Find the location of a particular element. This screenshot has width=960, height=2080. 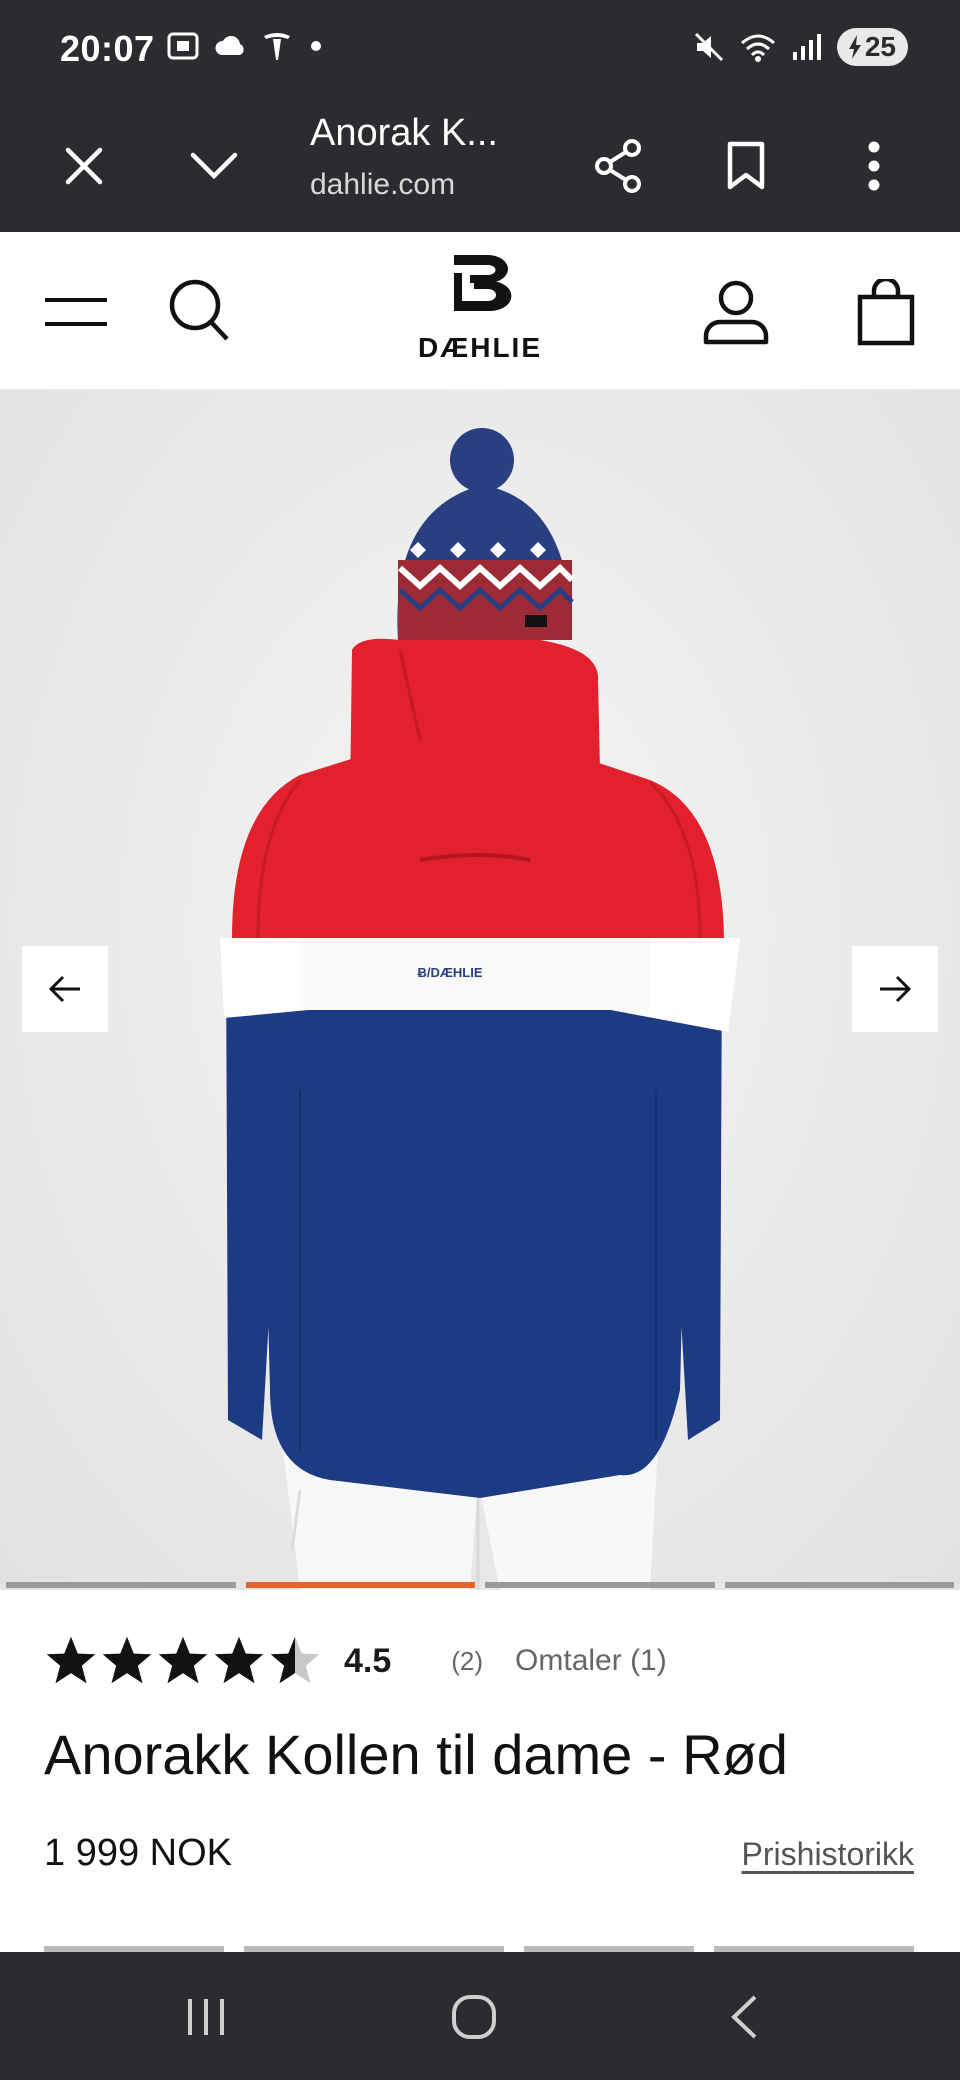

rating-stars is located at coordinates (183, 1661).